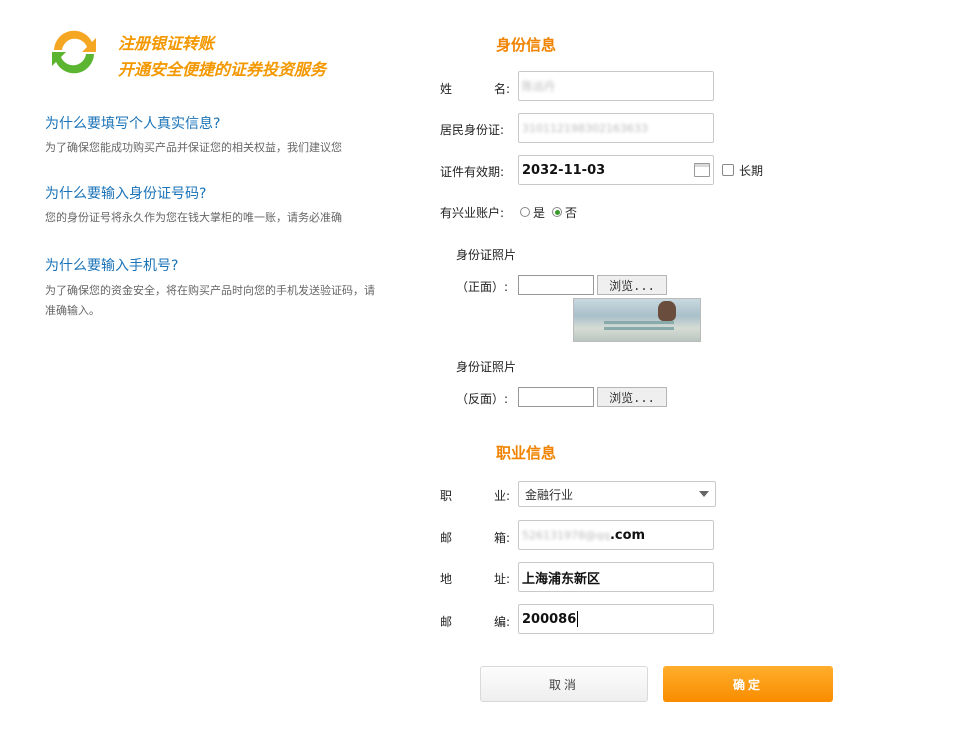 This screenshot has height=729, width=954. I want to click on xingye-account-label: 有兴业账户:, so click(472, 213).